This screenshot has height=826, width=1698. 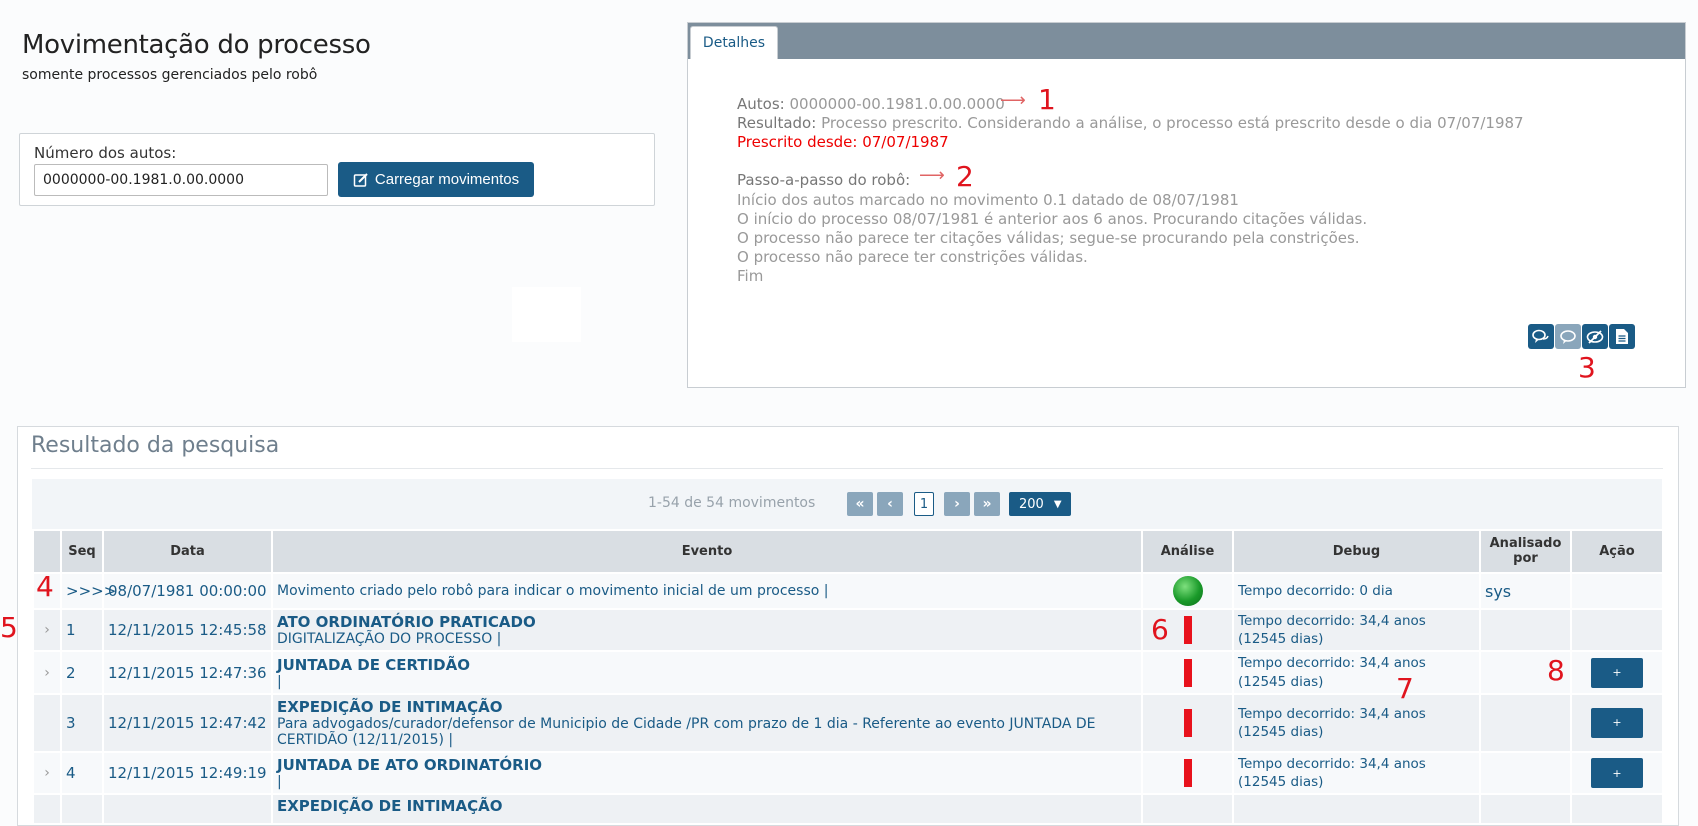 I want to click on prescrito-value: 07/07/1987, so click(x=905, y=142).